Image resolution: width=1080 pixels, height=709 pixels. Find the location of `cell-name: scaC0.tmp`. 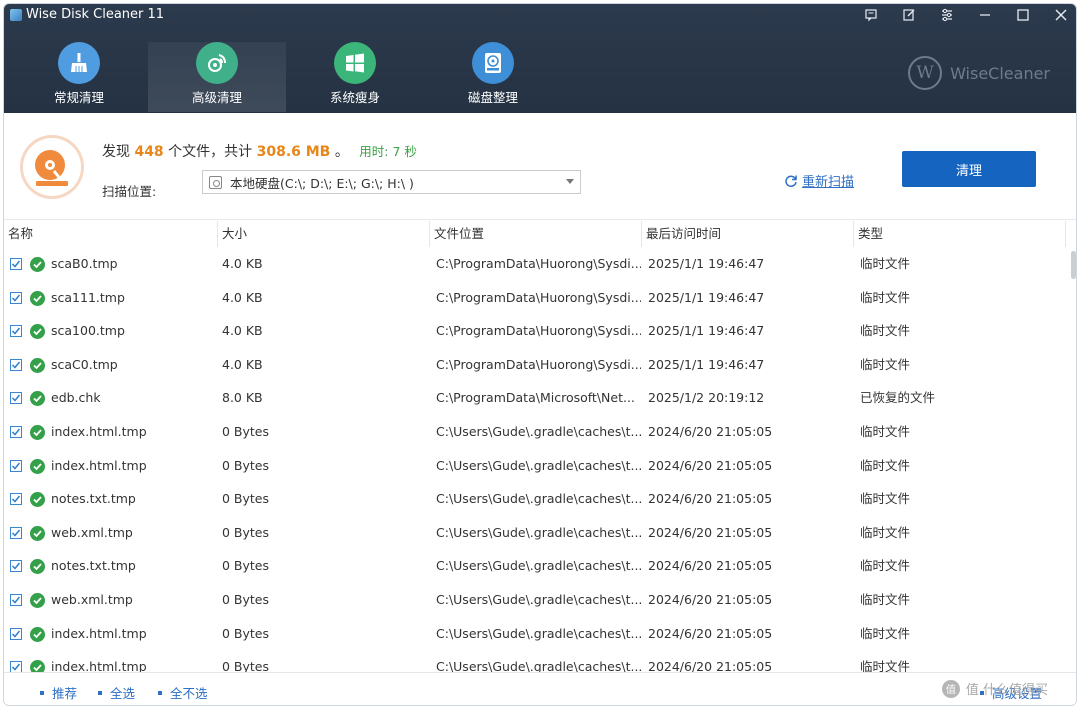

cell-name: scaC0.tmp is located at coordinates (84, 364).